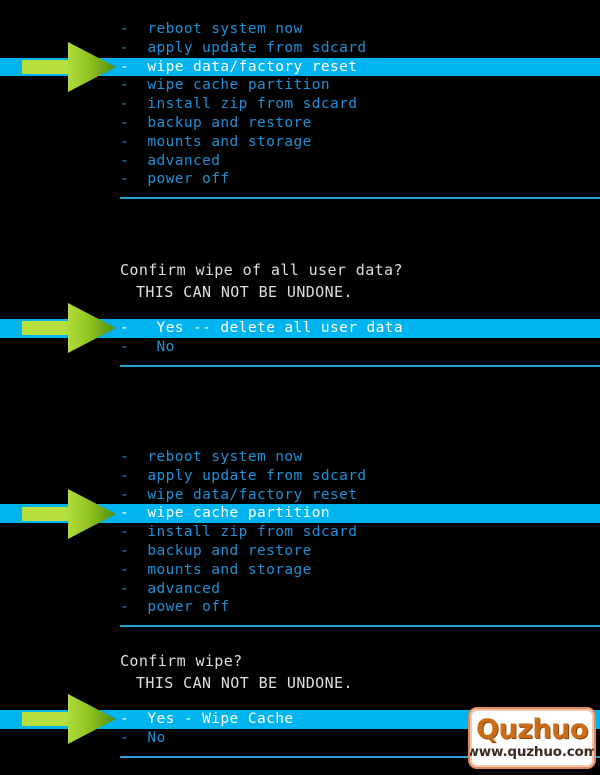 This screenshot has width=600, height=775. I want to click on menu-item-selected: - wipe data/factory reset, so click(300, 67).